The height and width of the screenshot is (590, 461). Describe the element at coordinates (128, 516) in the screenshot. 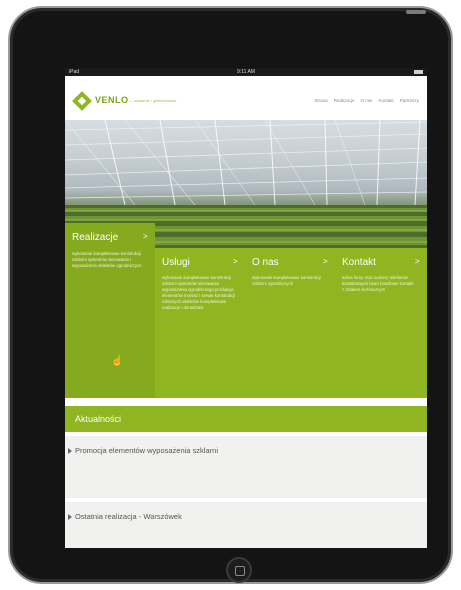

I see `news-title: Ostatnia realizacja - Warszówek` at that location.